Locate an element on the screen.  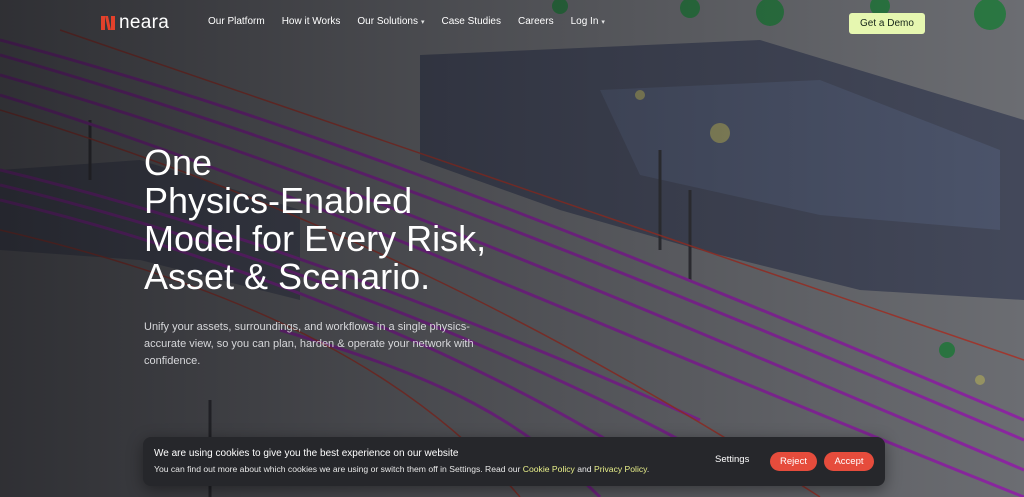
nav-our-solutions: Our Solutions ▾ is located at coordinates (390, 21).